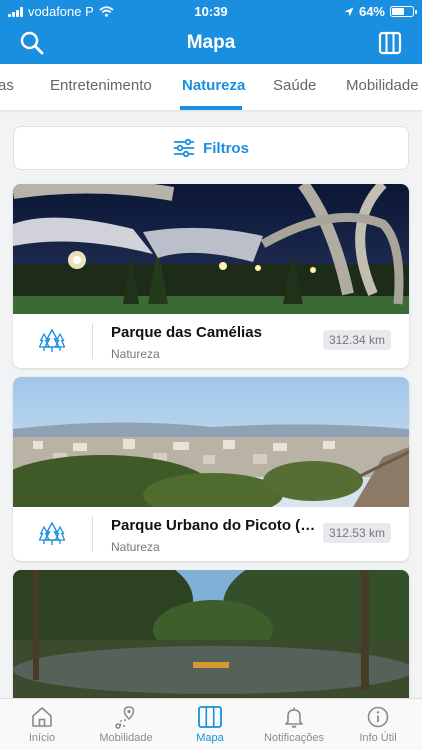  I want to click on filters-button: Filtros, so click(211, 148).